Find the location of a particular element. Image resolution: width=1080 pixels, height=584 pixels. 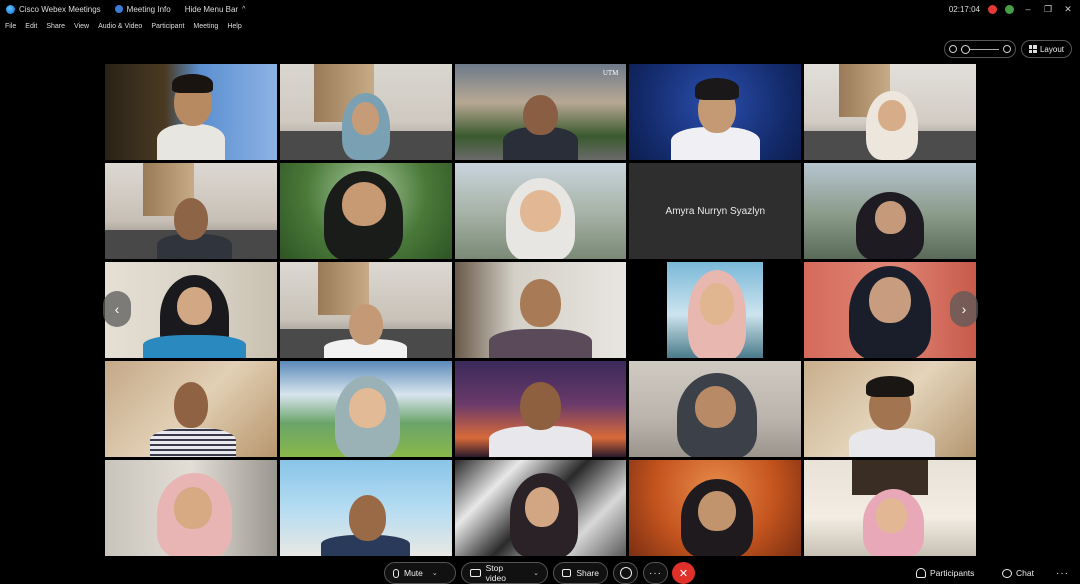

menu-file: File is located at coordinates (10, 26).